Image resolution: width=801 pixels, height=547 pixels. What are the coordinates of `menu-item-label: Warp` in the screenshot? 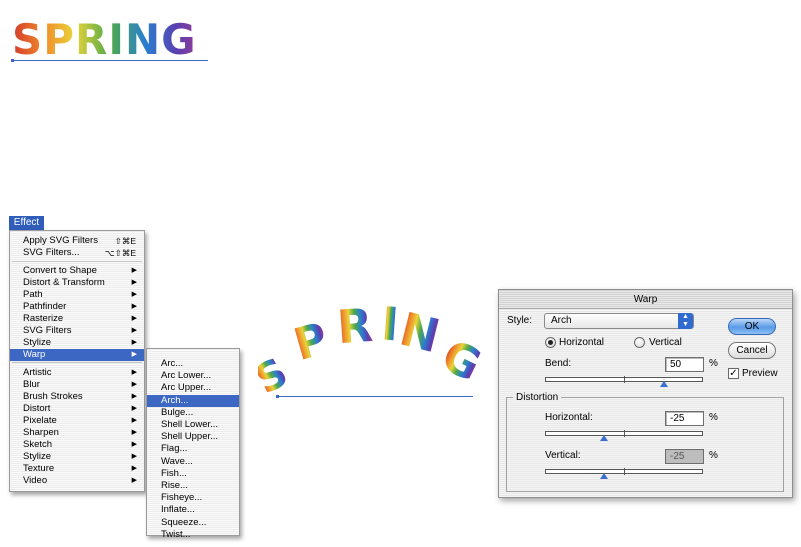 It's located at (34, 354).